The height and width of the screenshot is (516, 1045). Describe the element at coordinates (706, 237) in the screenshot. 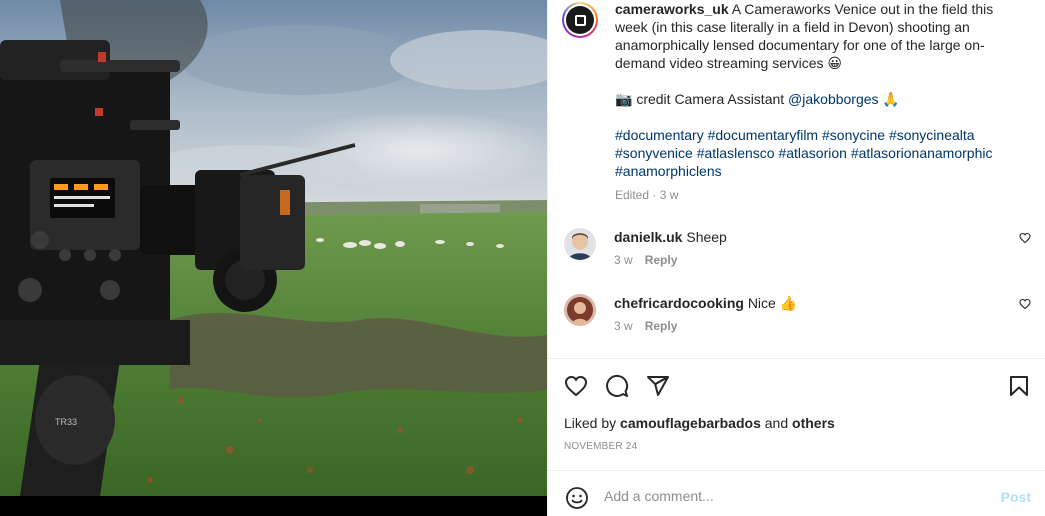

I see `comment-text: Sheep` at that location.